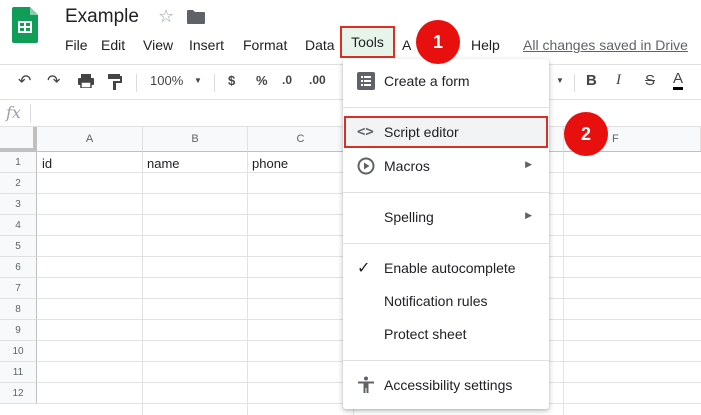  What do you see at coordinates (18, 162) in the screenshot?
I see `row-header: 1` at bounding box center [18, 162].